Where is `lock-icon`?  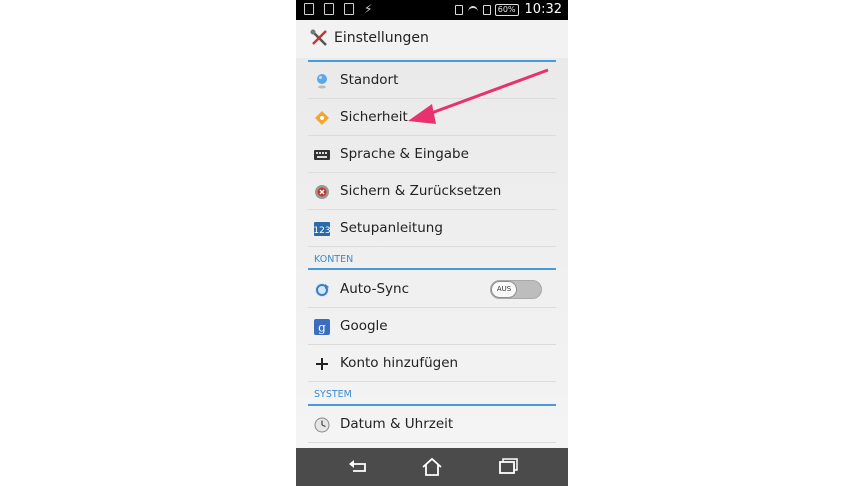
lock-icon is located at coordinates (322, 118).